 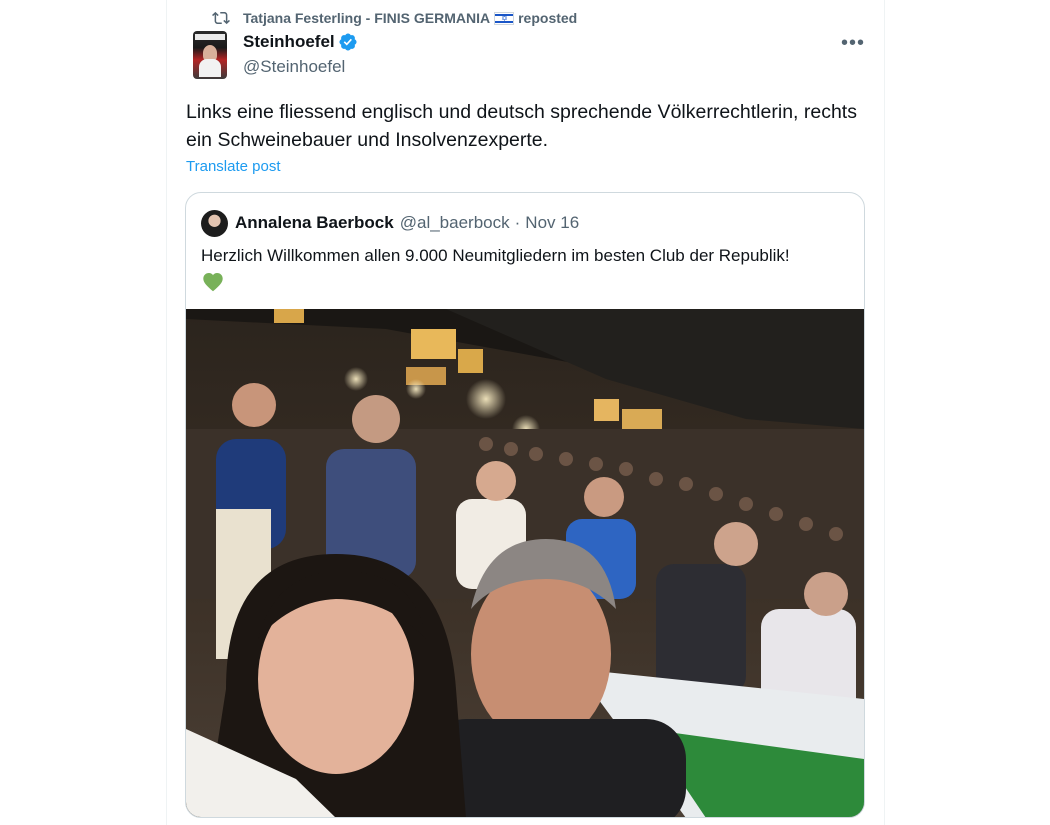 I want to click on author-handle: @Steinhoefel, so click(x=294, y=67).